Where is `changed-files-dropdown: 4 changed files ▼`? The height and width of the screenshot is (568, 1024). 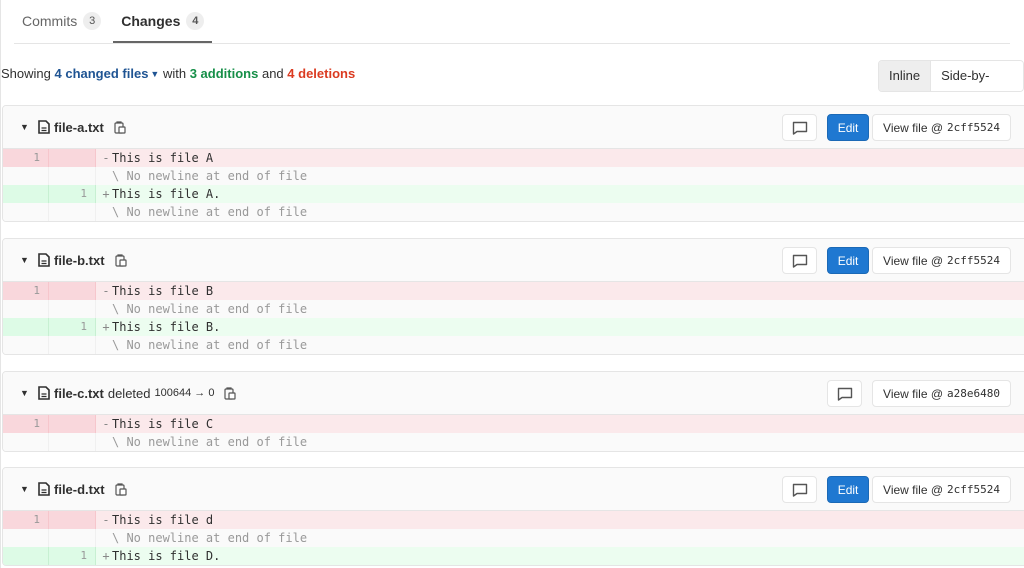
changed-files-dropdown: 4 changed files ▼ is located at coordinates (107, 73).